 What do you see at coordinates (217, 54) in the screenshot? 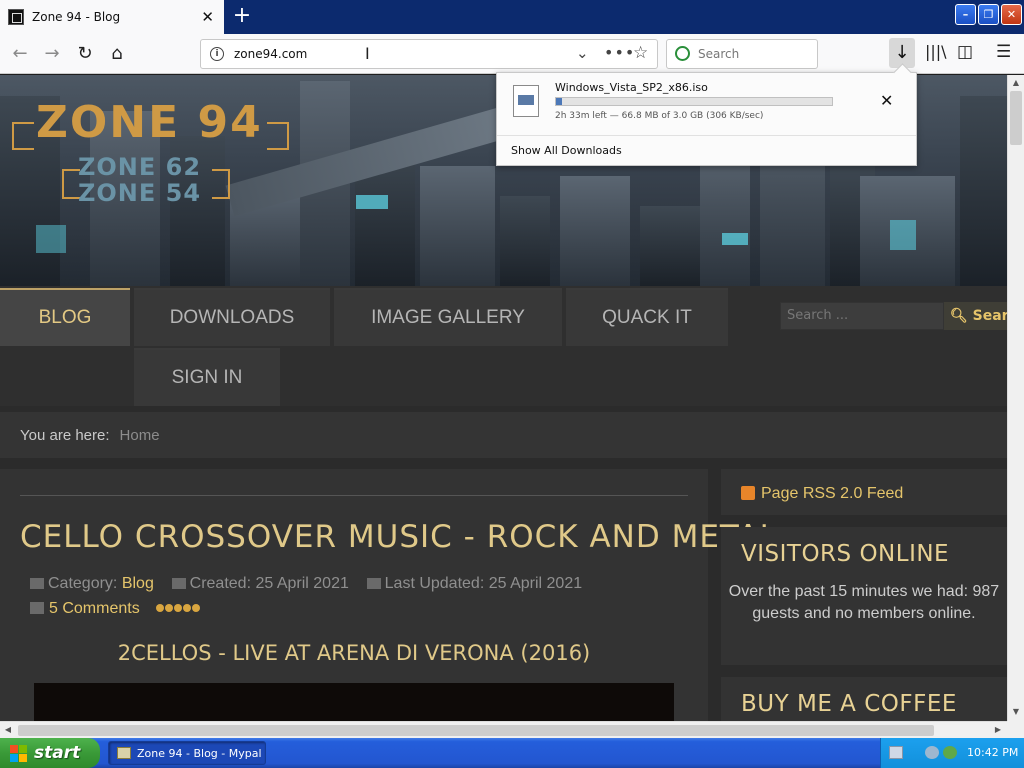
I see `site-info-icon: i` at bounding box center [217, 54].